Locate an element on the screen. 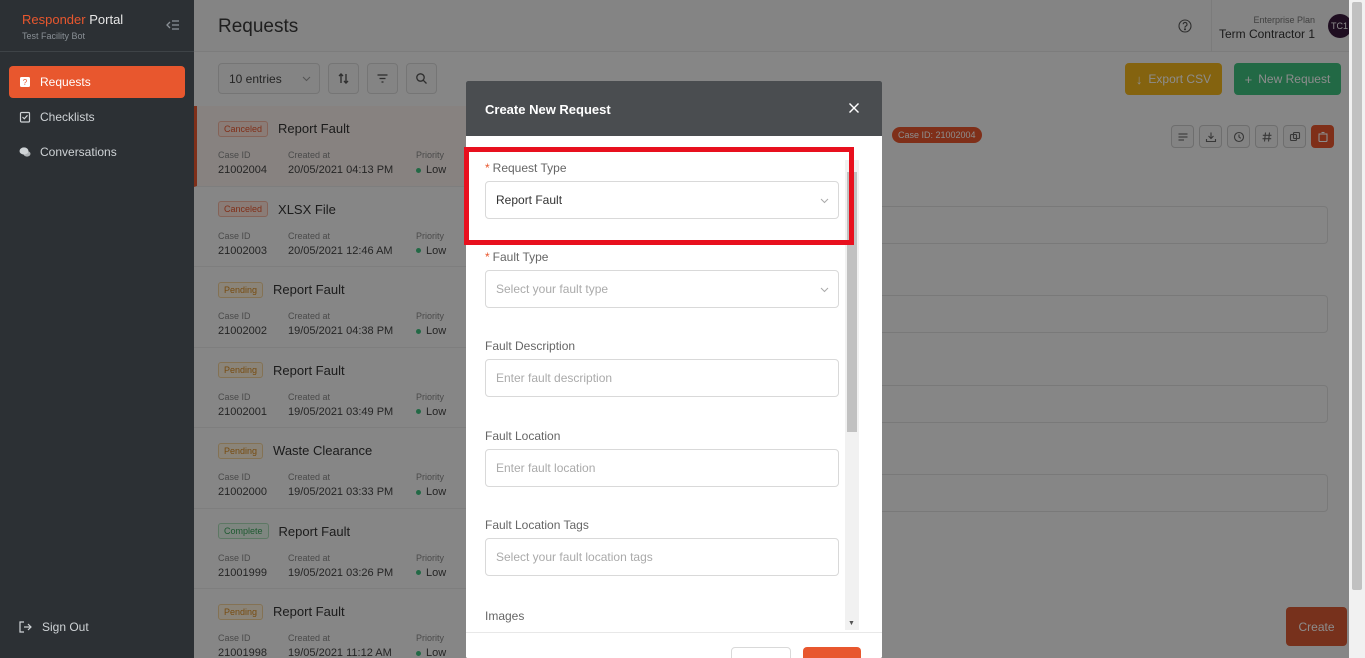 This screenshot has height=658, width=1365. chat-icon is located at coordinates (25, 152).